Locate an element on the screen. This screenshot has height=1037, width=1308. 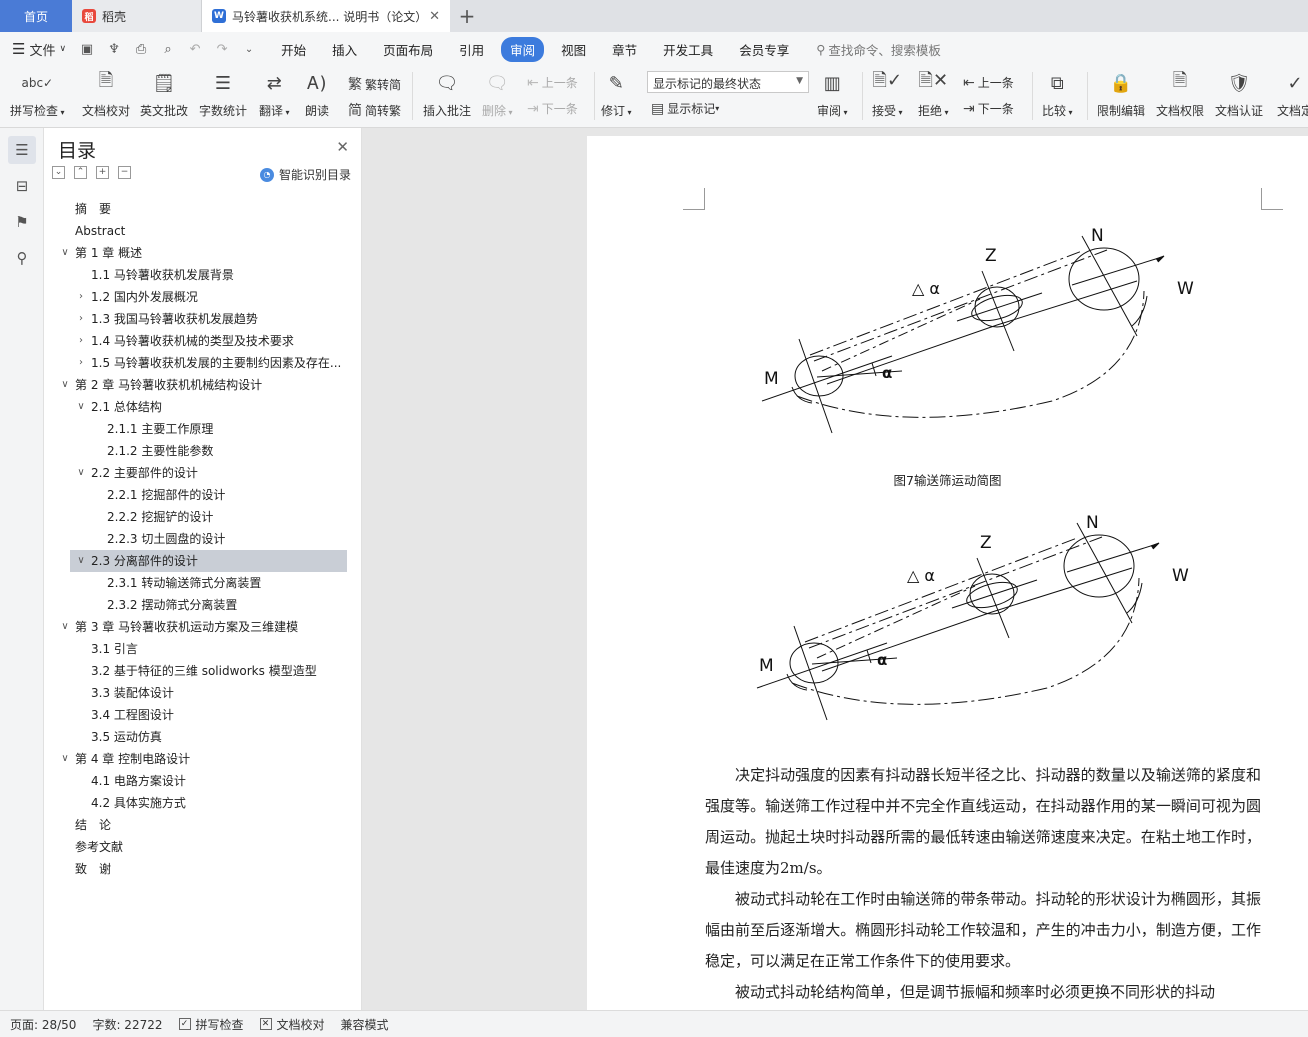
toc-item: › 1.4 马铃薯收获机械的类型及技术要求 is located at coordinates (203, 341).